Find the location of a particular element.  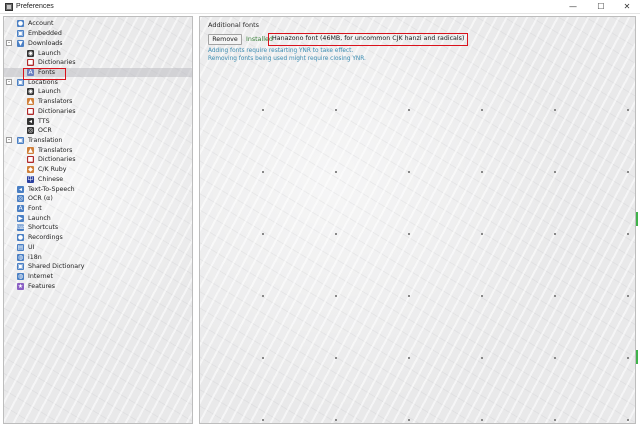

remove-button: Remove is located at coordinates (225, 39).